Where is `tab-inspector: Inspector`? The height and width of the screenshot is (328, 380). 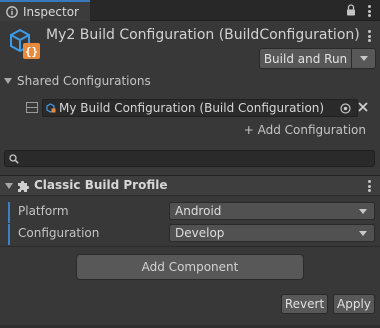 tab-inspector: Inspector is located at coordinates (45, 10).